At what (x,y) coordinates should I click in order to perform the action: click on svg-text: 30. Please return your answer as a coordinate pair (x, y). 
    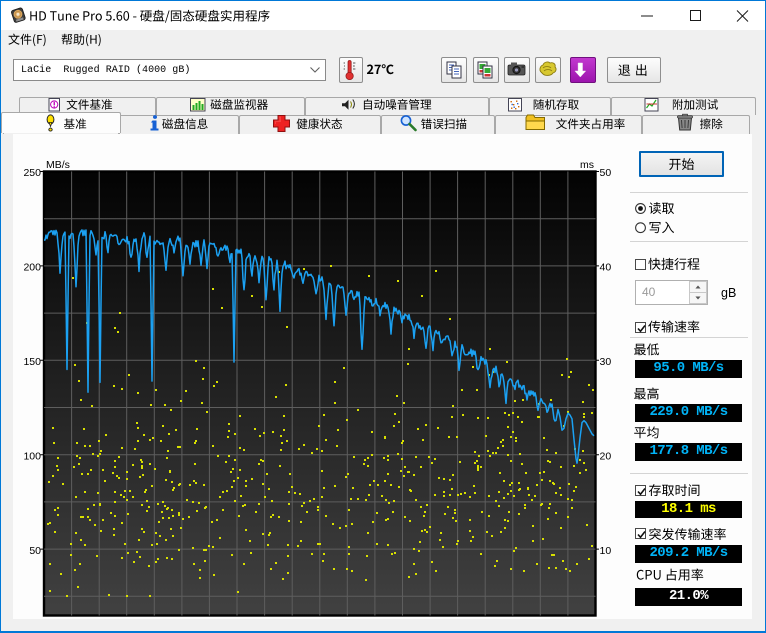
    Looking at the image, I should click on (606, 362).